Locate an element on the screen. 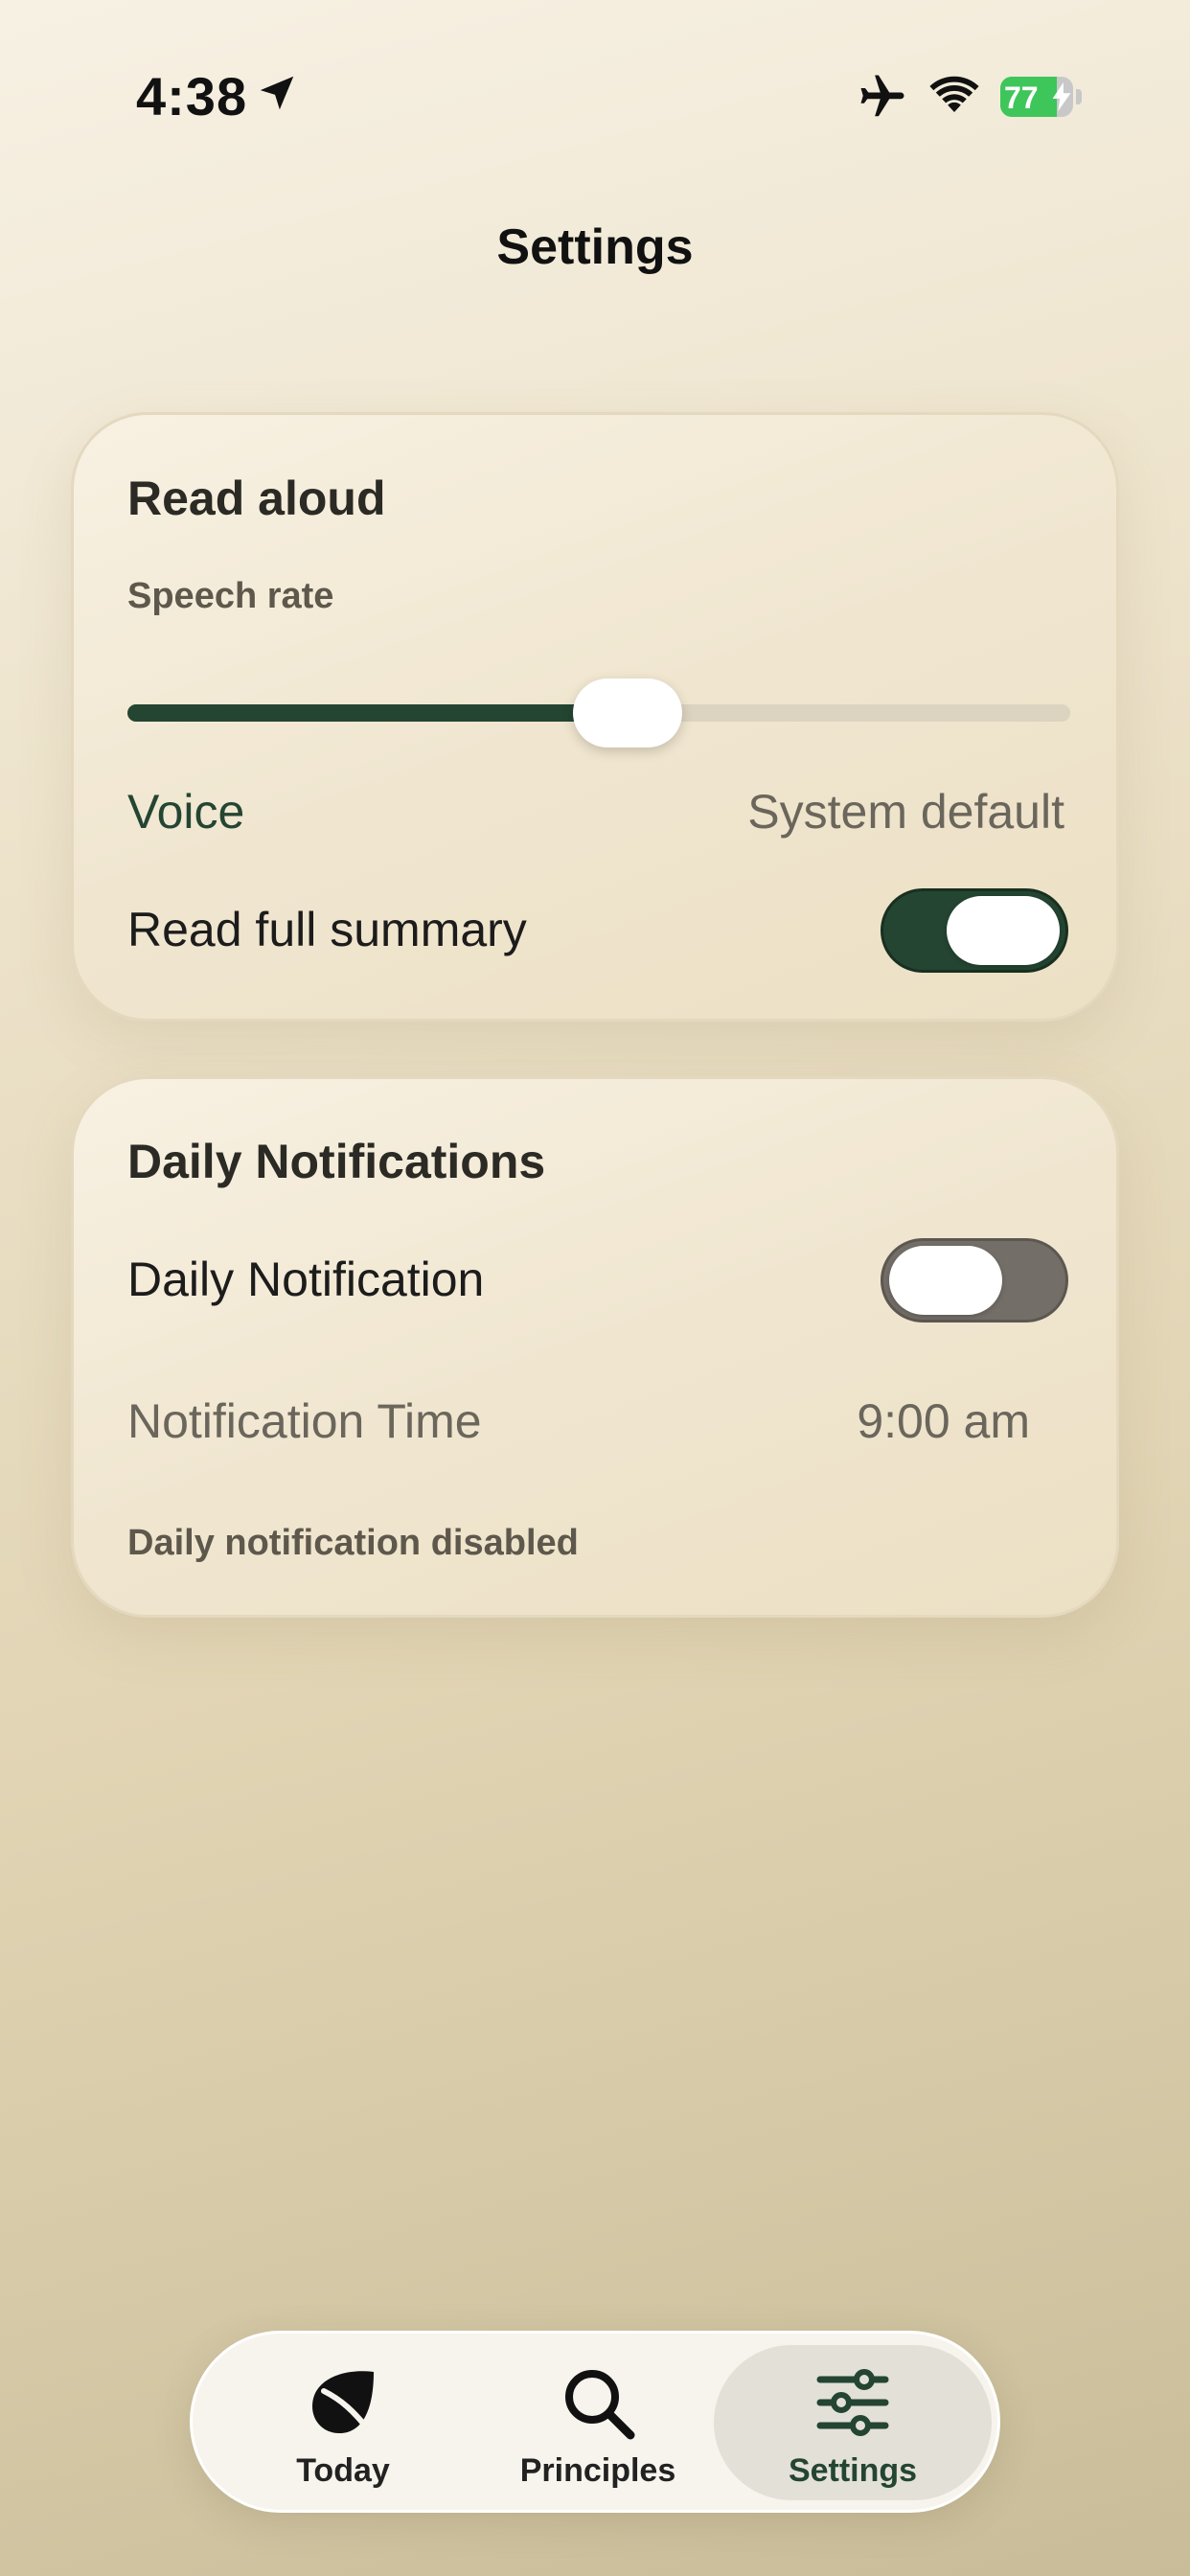 This screenshot has width=1190, height=2576. airplane-icon is located at coordinates (882, 96).